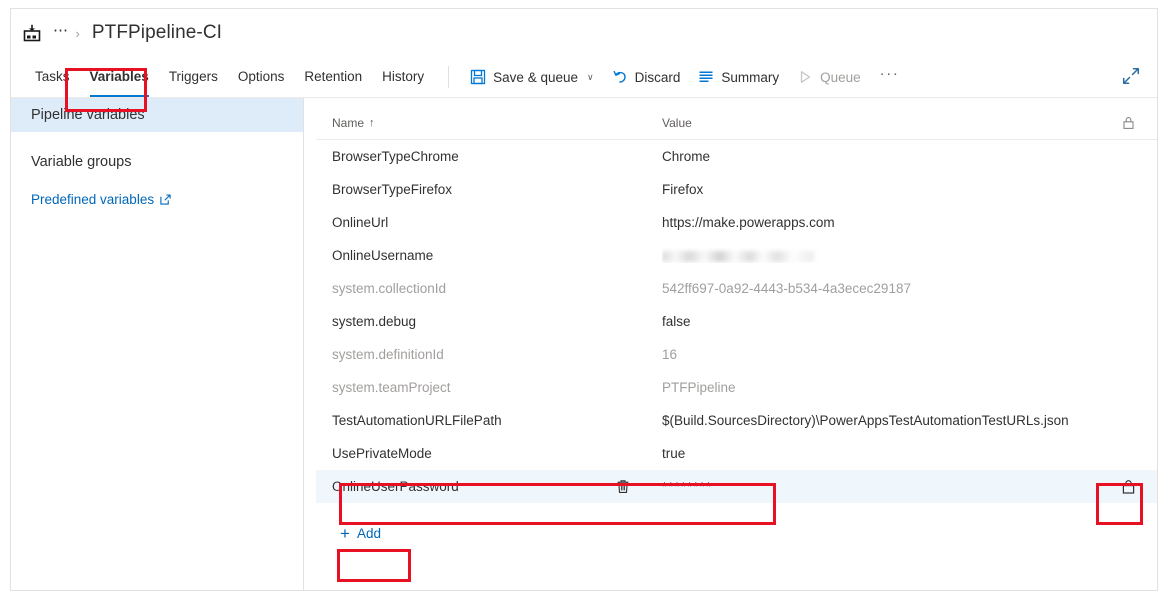 This screenshot has width=1170, height=601. What do you see at coordinates (590, 77) in the screenshot?
I see `chevron-down-icon: ∨` at bounding box center [590, 77].